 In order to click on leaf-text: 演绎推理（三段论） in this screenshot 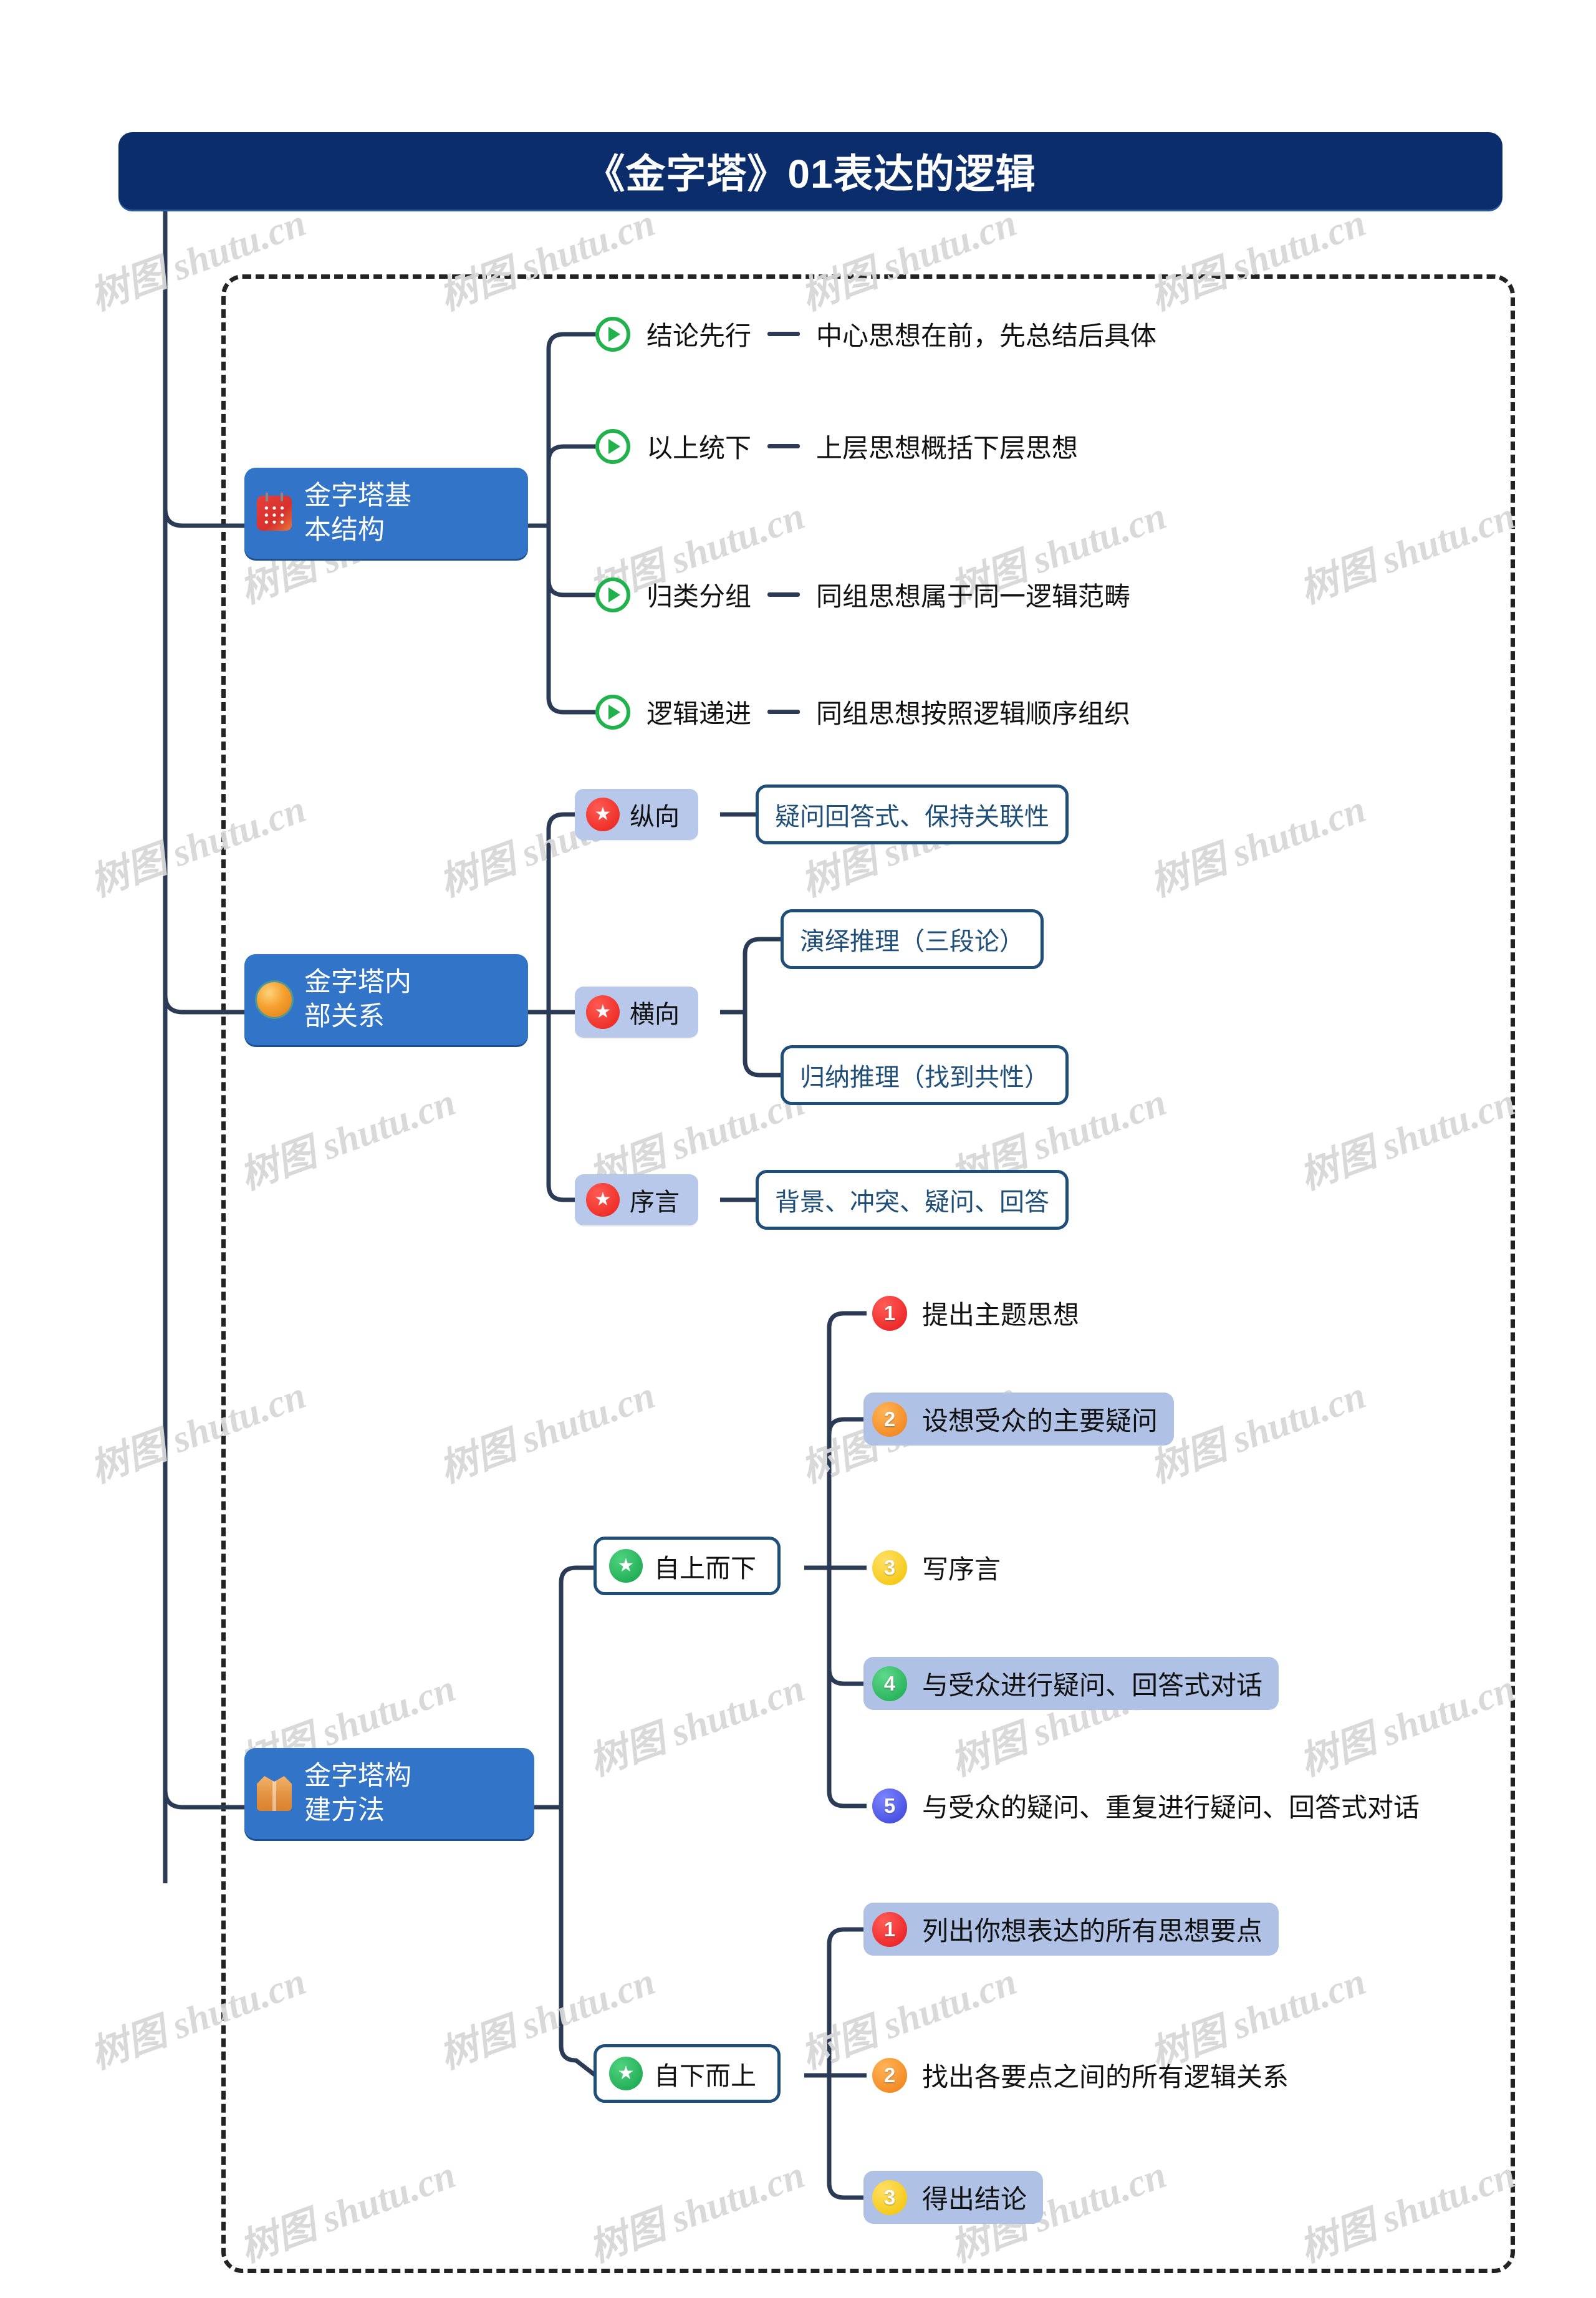, I will do `click(912, 941)`.